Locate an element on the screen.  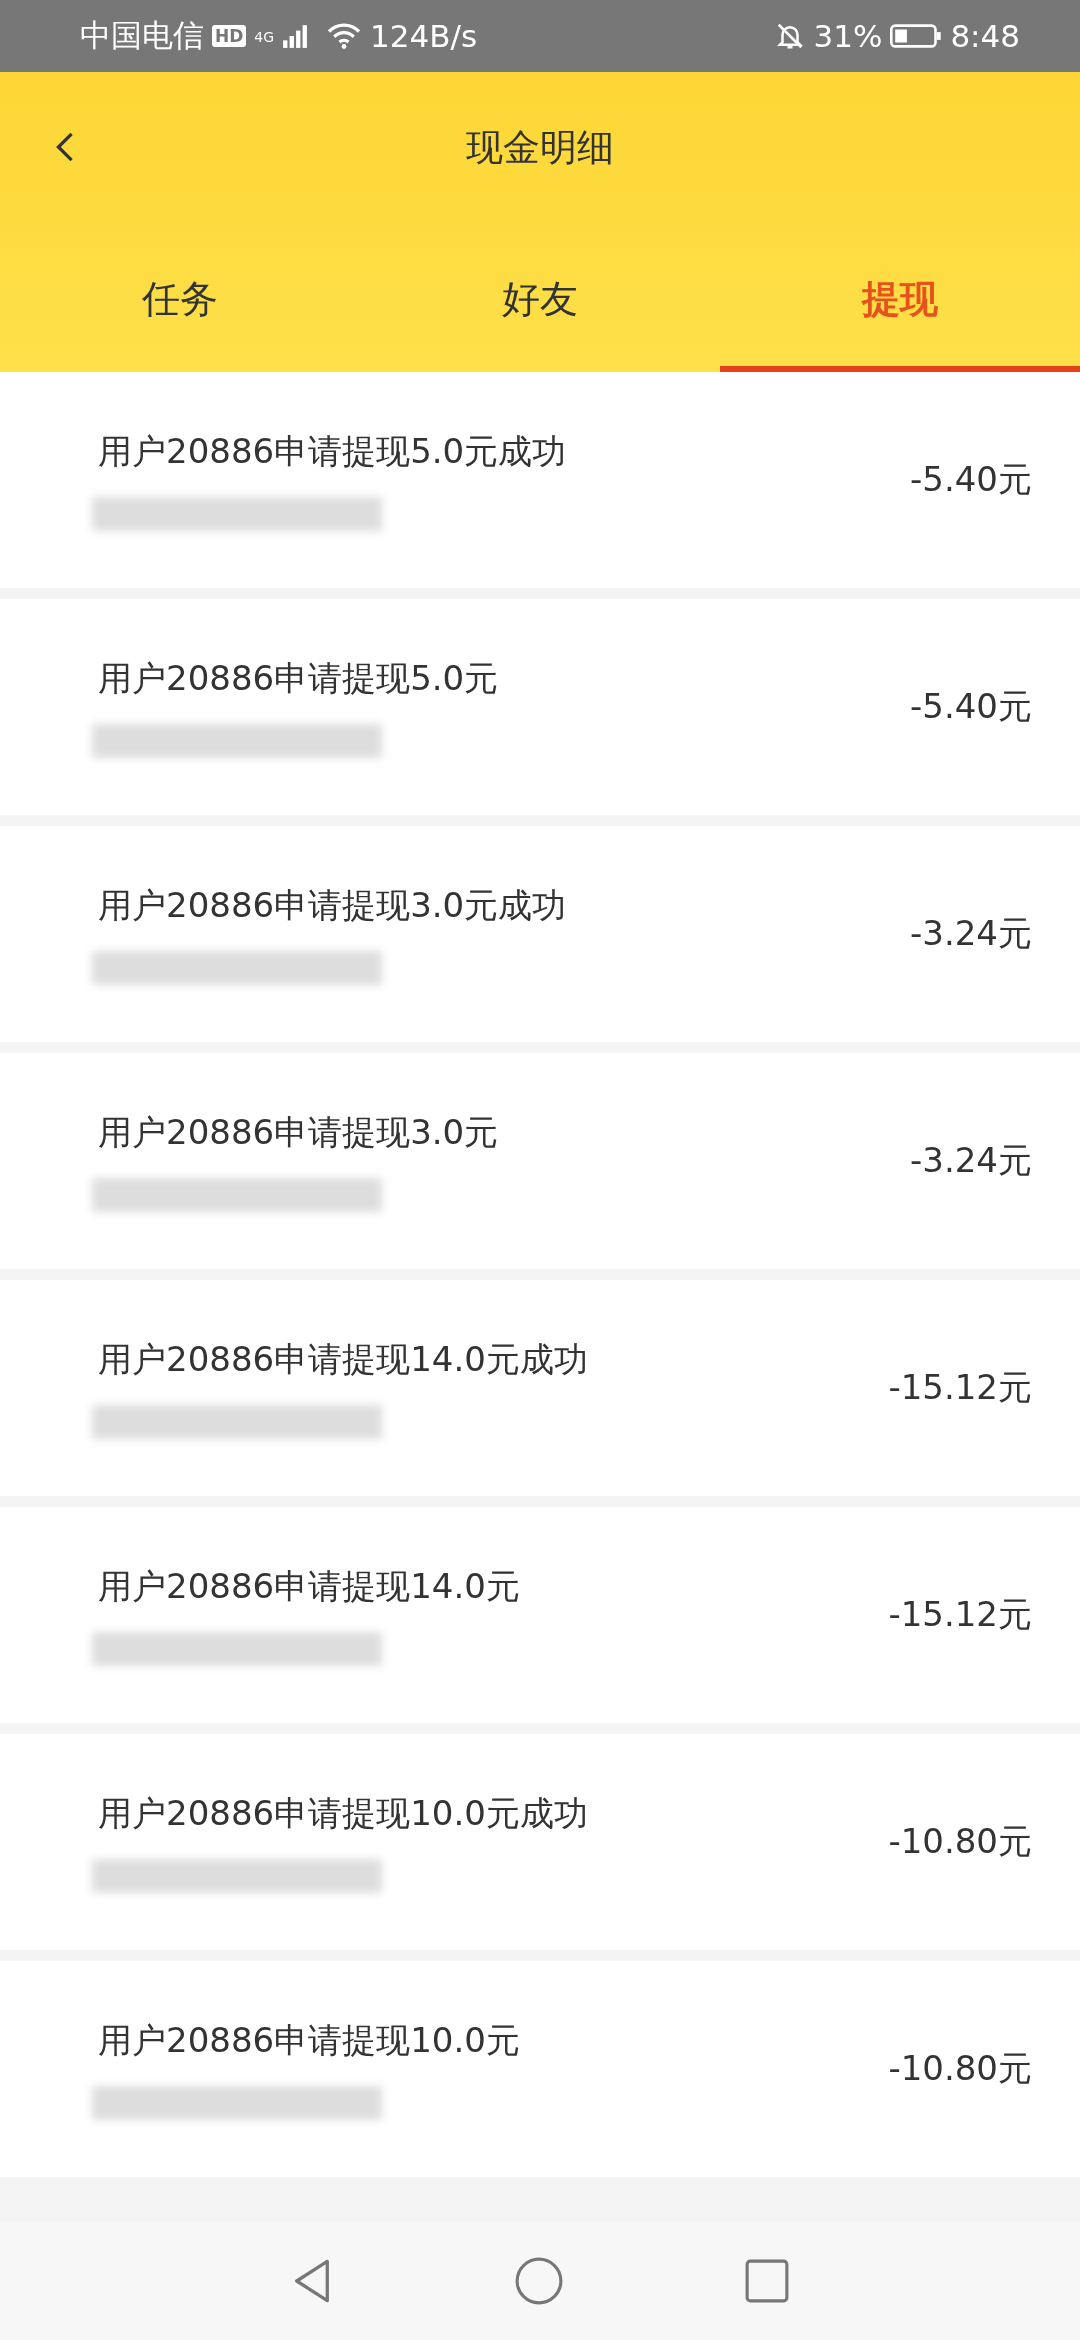
record-row: 用户20886申请提现14.0元 -15.12元 is located at coordinates (540, 1615).